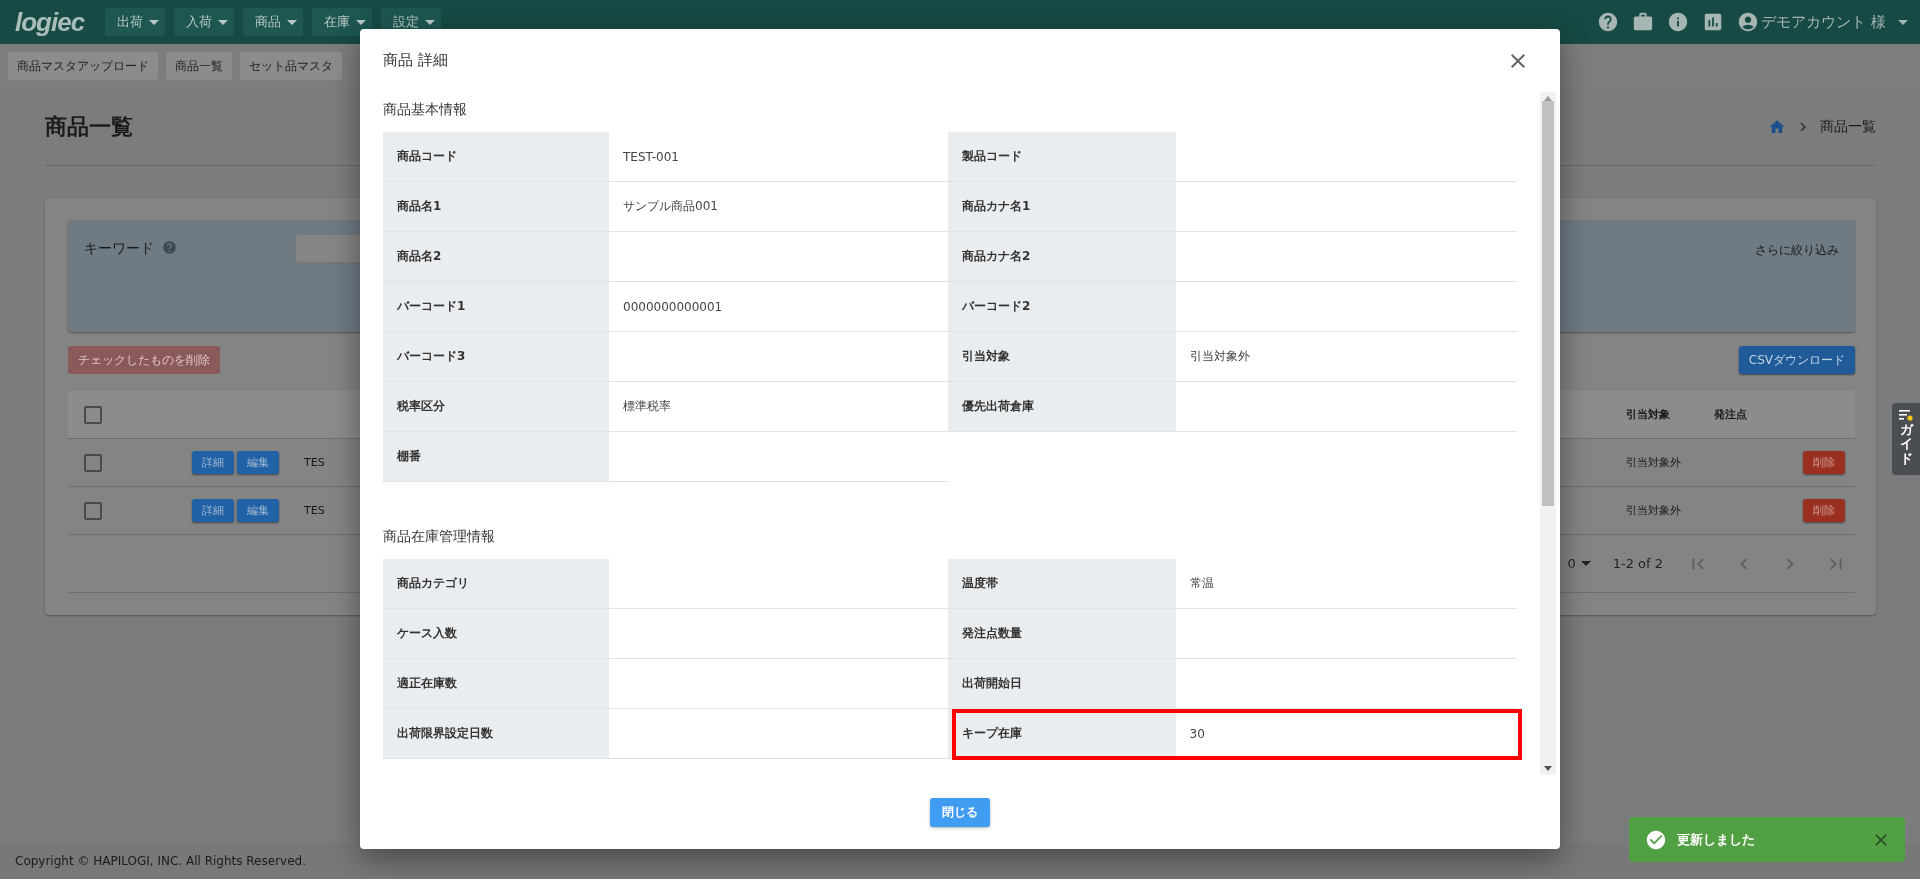  I want to click on logo: logiec, so click(50, 22).